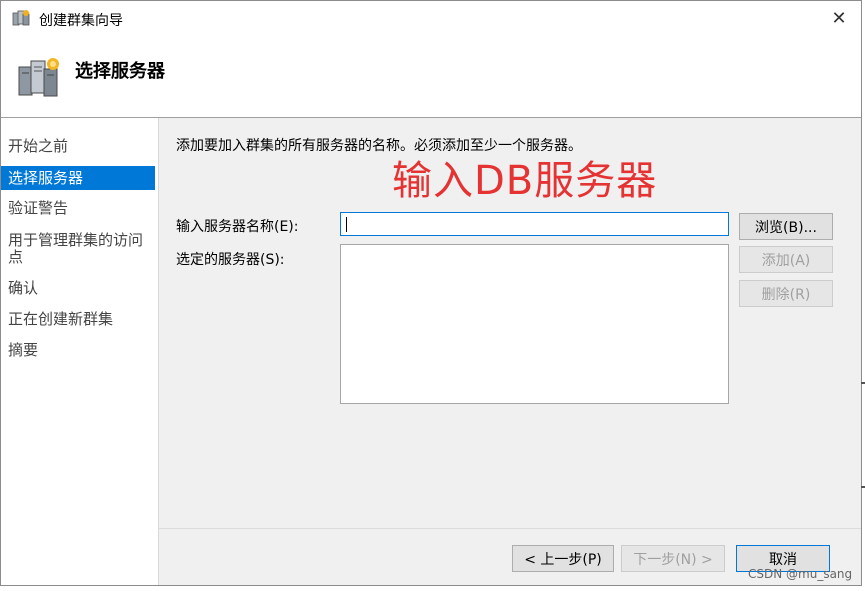  Describe the element at coordinates (81, 21) in the screenshot. I see `window-title: 创建群集向导` at that location.